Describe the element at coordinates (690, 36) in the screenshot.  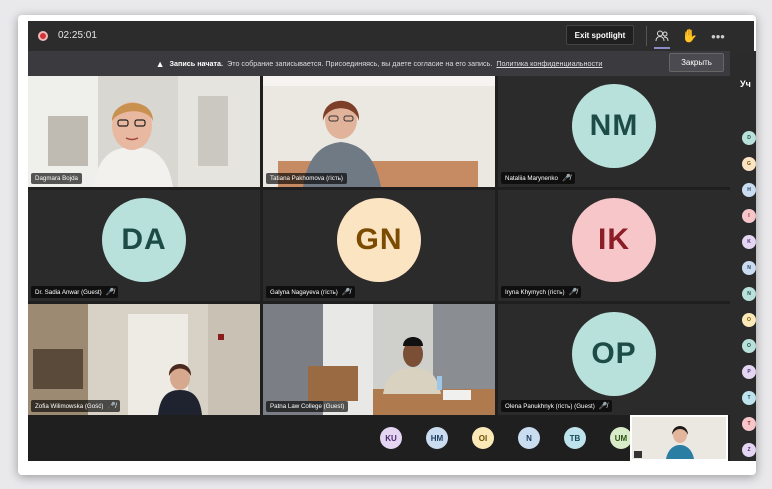
I see `raise-hand-icon: ✋` at that location.